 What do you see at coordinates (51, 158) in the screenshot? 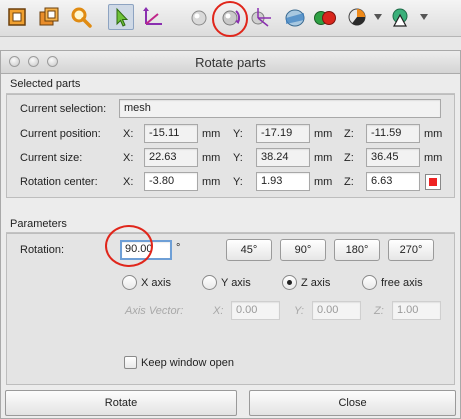
I see `current-size-label: Current size:` at bounding box center [51, 158].